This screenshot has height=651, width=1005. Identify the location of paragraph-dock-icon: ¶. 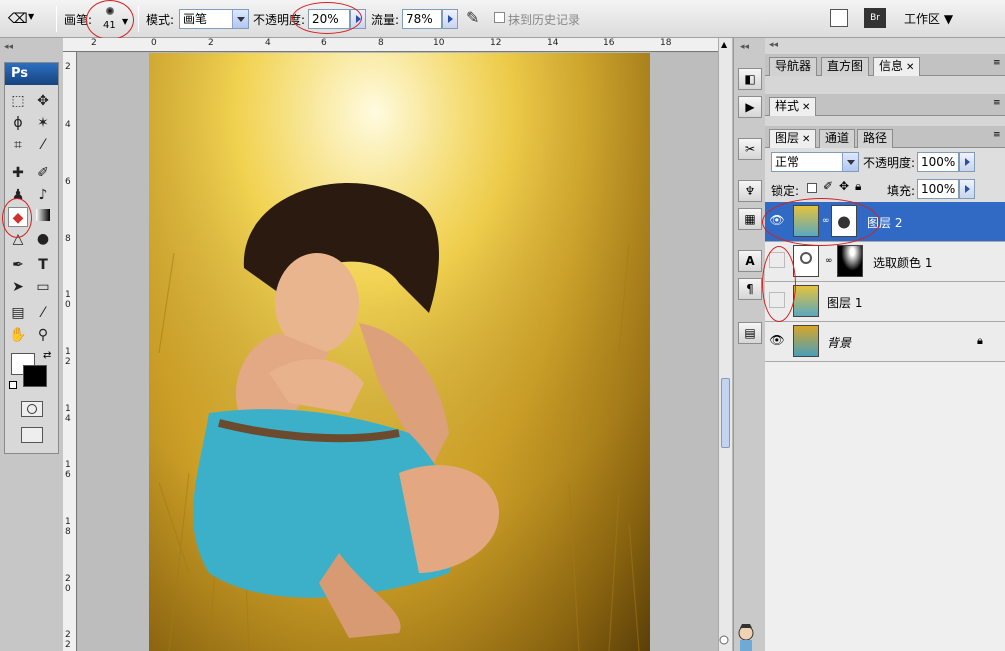
(750, 289).